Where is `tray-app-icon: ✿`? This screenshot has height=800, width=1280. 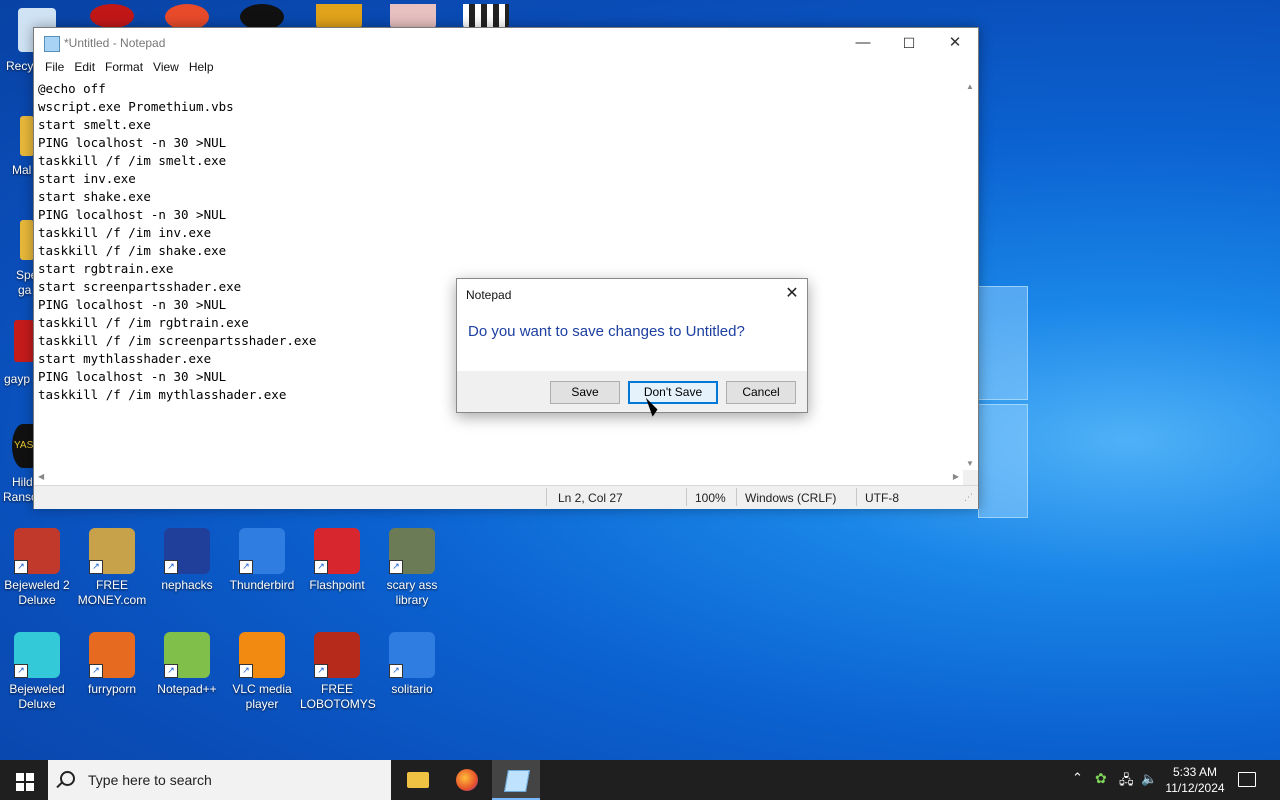
tray-app-icon: ✿ is located at coordinates (1101, 778).